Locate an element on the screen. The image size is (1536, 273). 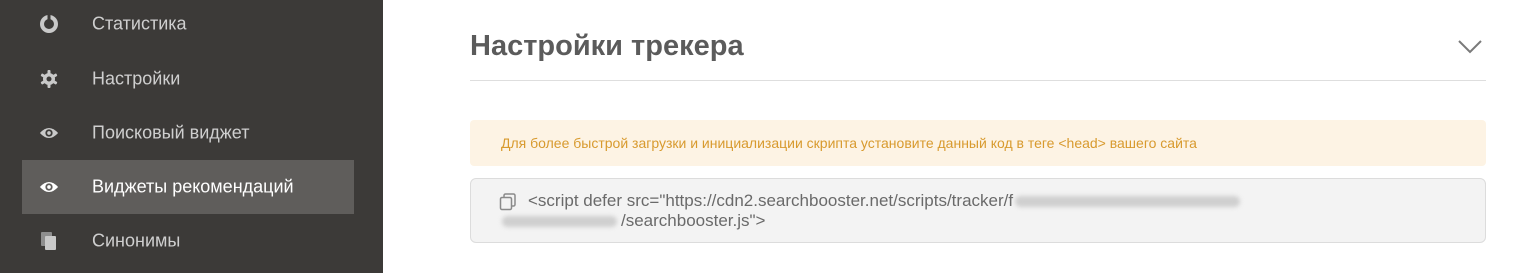
sidebar-item-search-widget: Поисковый виджет is located at coordinates (188, 133).